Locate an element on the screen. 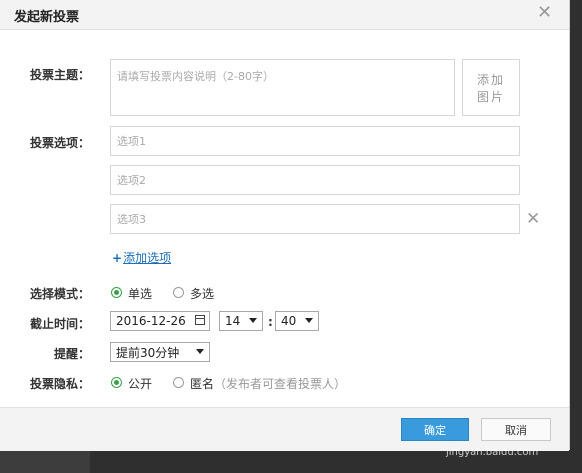 The height and width of the screenshot is (473, 582). radio-multi is located at coordinates (178, 292).